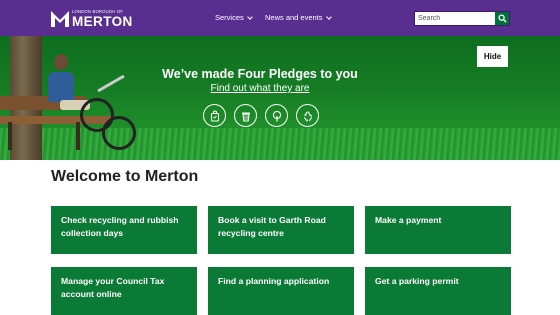 This screenshot has width=560, height=315. I want to click on pledge-icons, so click(261, 115).